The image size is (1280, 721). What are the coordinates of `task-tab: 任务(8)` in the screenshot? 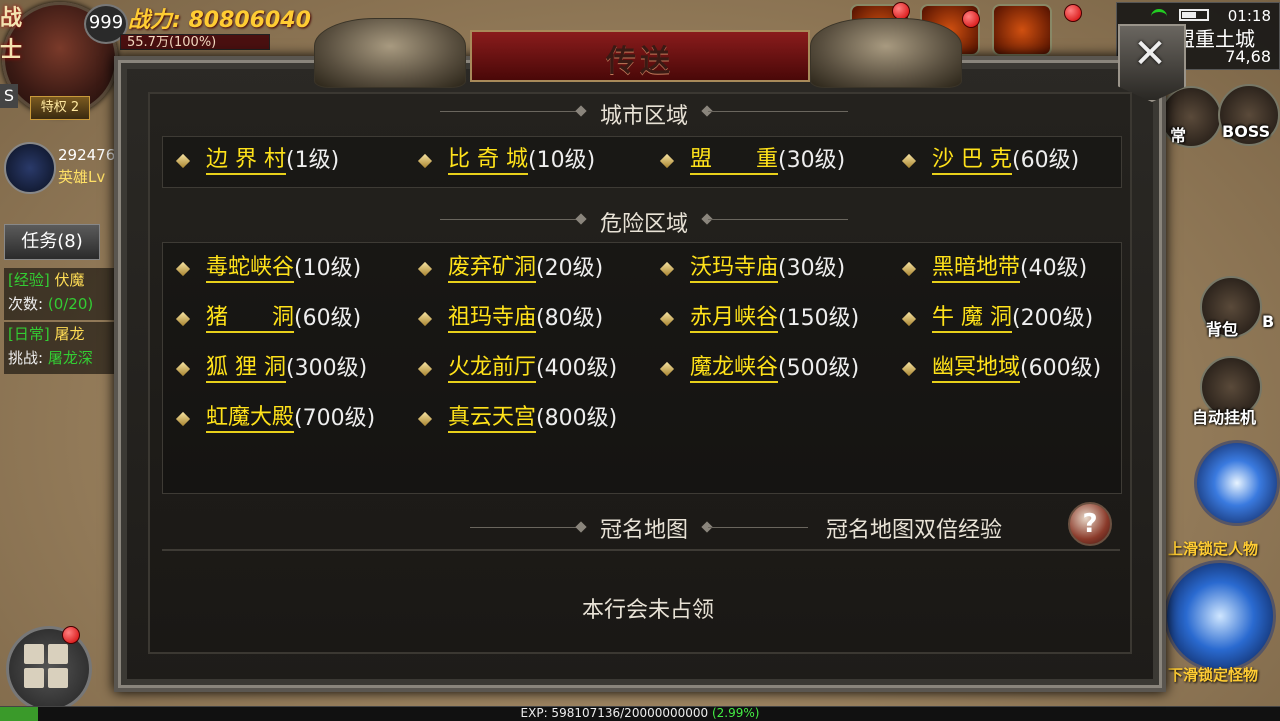 It's located at (52, 242).